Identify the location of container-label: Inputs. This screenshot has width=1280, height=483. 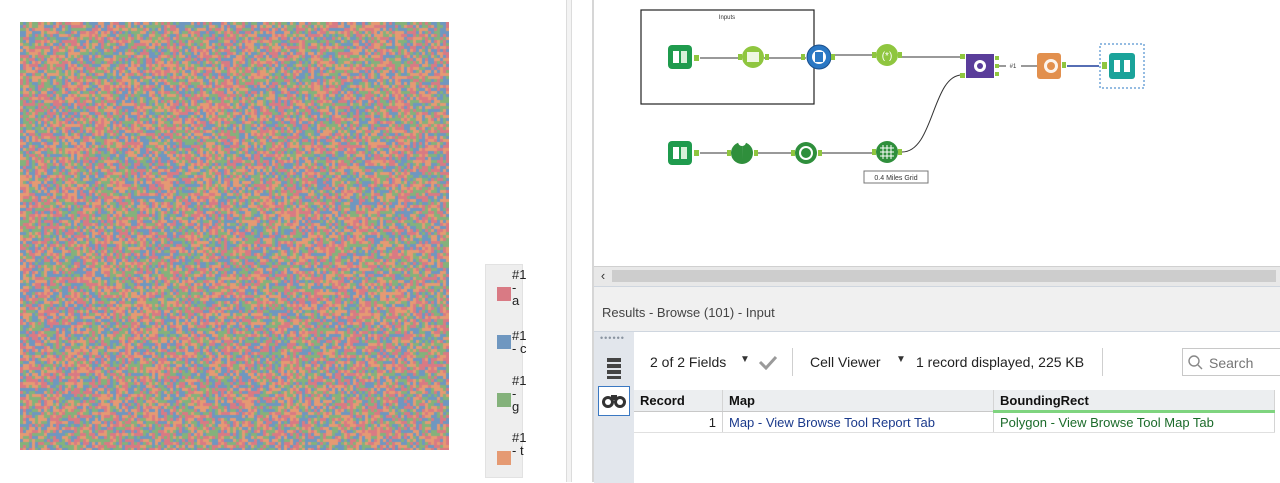
(727, 18).